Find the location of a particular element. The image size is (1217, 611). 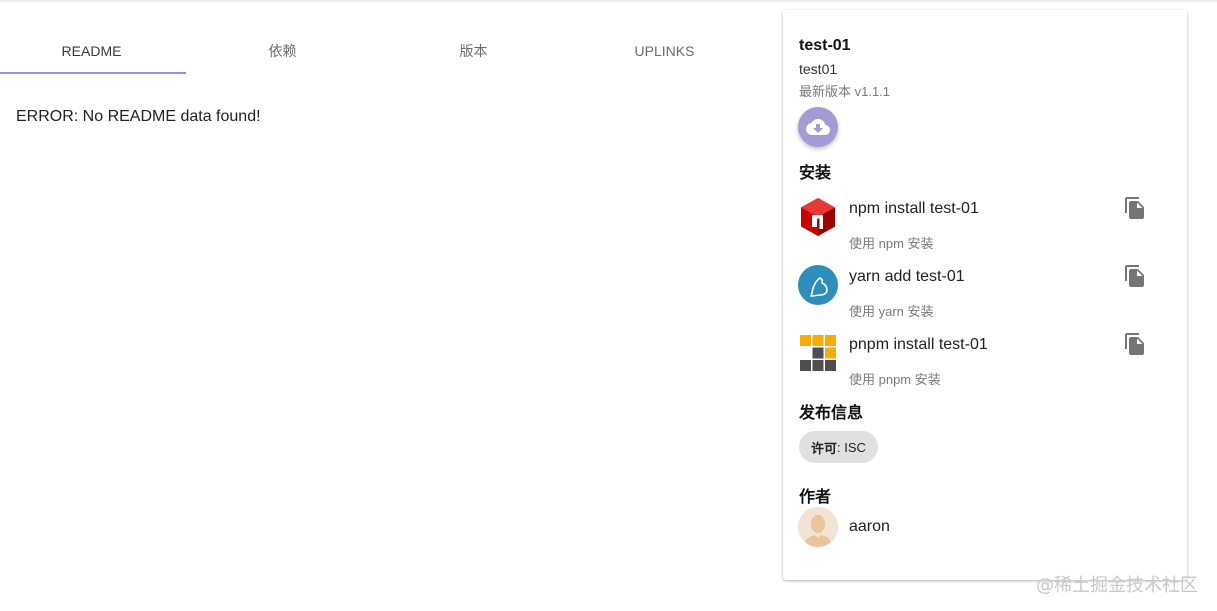

license-value: : ISC is located at coordinates (851, 447).